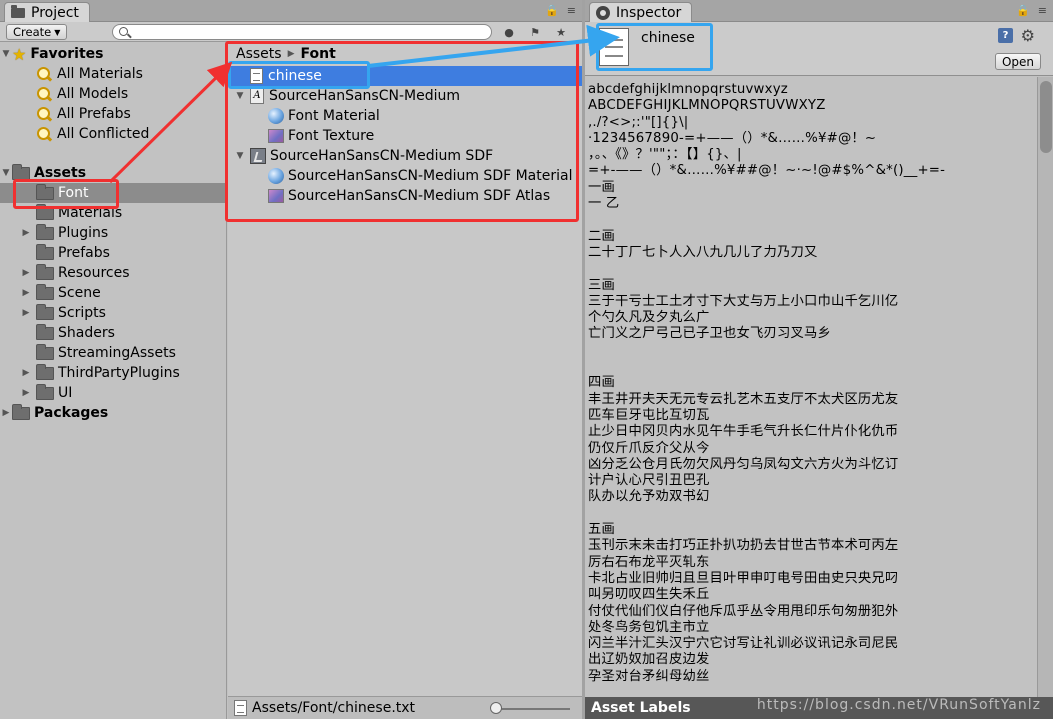 The image size is (1053, 719). I want to click on tree-item-resources: ▶ Resources, so click(113, 273).